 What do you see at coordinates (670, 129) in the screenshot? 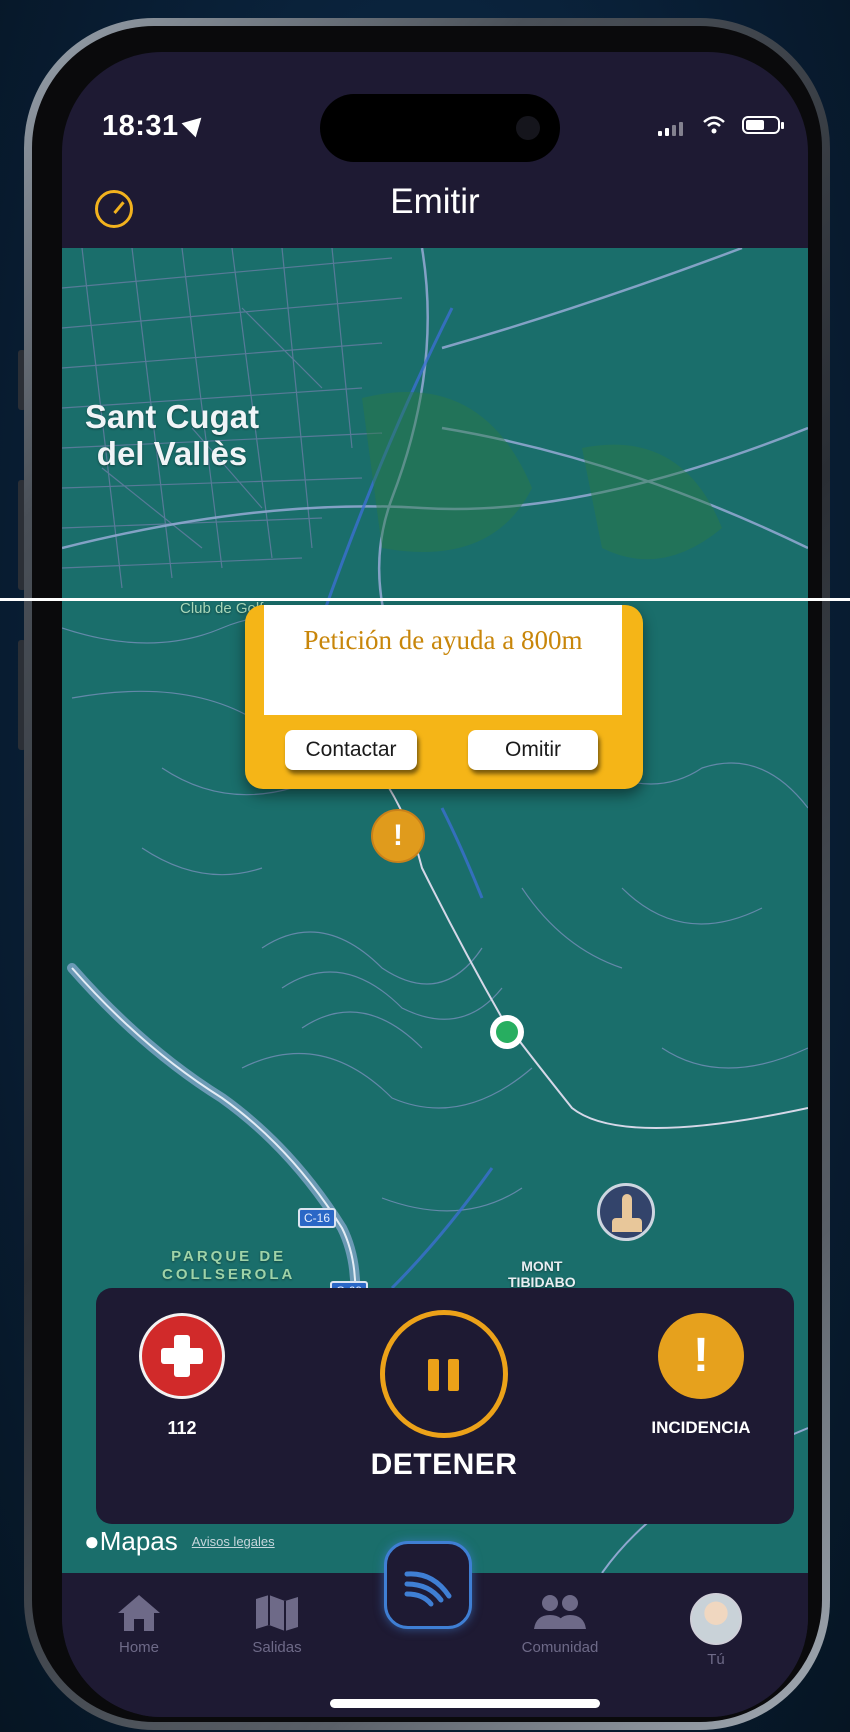
I see `signal-icon` at bounding box center [670, 129].